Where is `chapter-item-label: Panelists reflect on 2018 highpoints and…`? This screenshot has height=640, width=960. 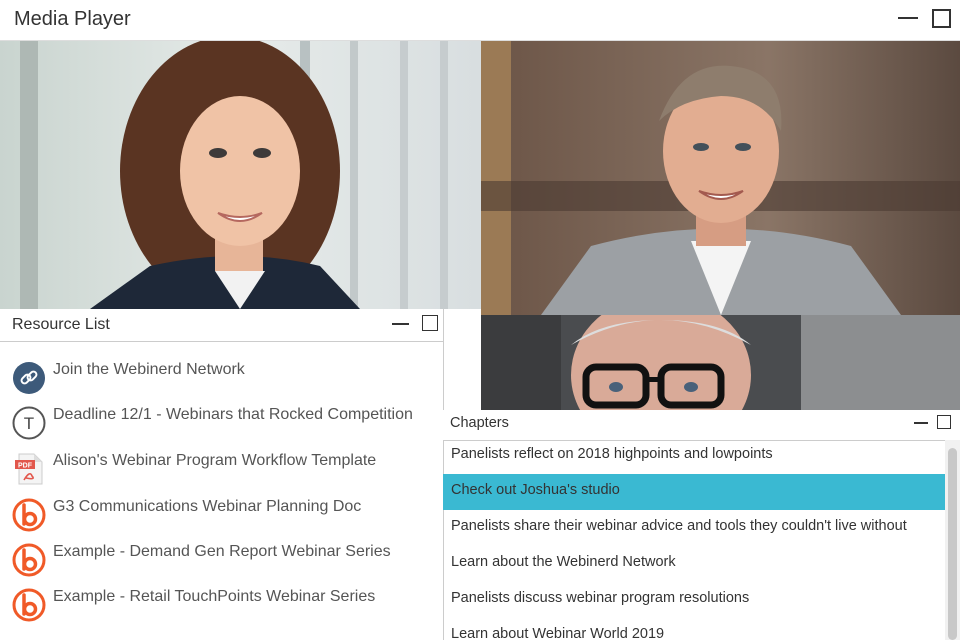
chapter-item-label: Panelists reflect on 2018 highpoints and… is located at coordinates (612, 454).